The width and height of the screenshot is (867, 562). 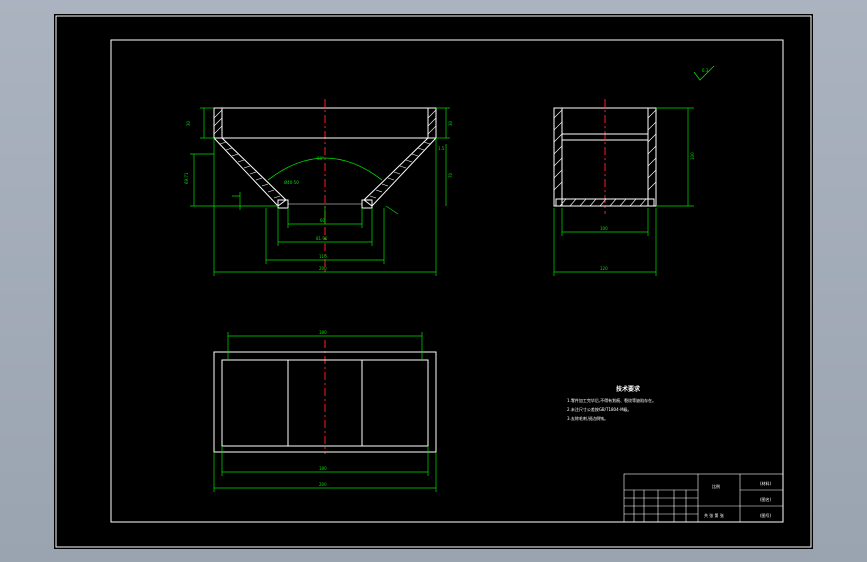 I want to click on title-block-part-name: (图名), so click(x=766, y=499).